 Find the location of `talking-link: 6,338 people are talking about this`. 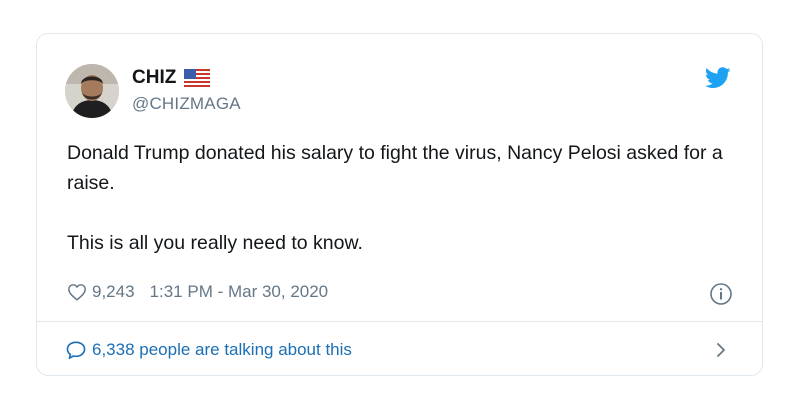

talking-link: 6,338 people are talking about this is located at coordinates (400, 350).